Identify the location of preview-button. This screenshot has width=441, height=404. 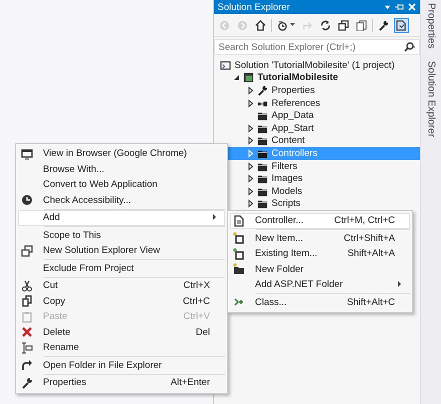
(401, 25).